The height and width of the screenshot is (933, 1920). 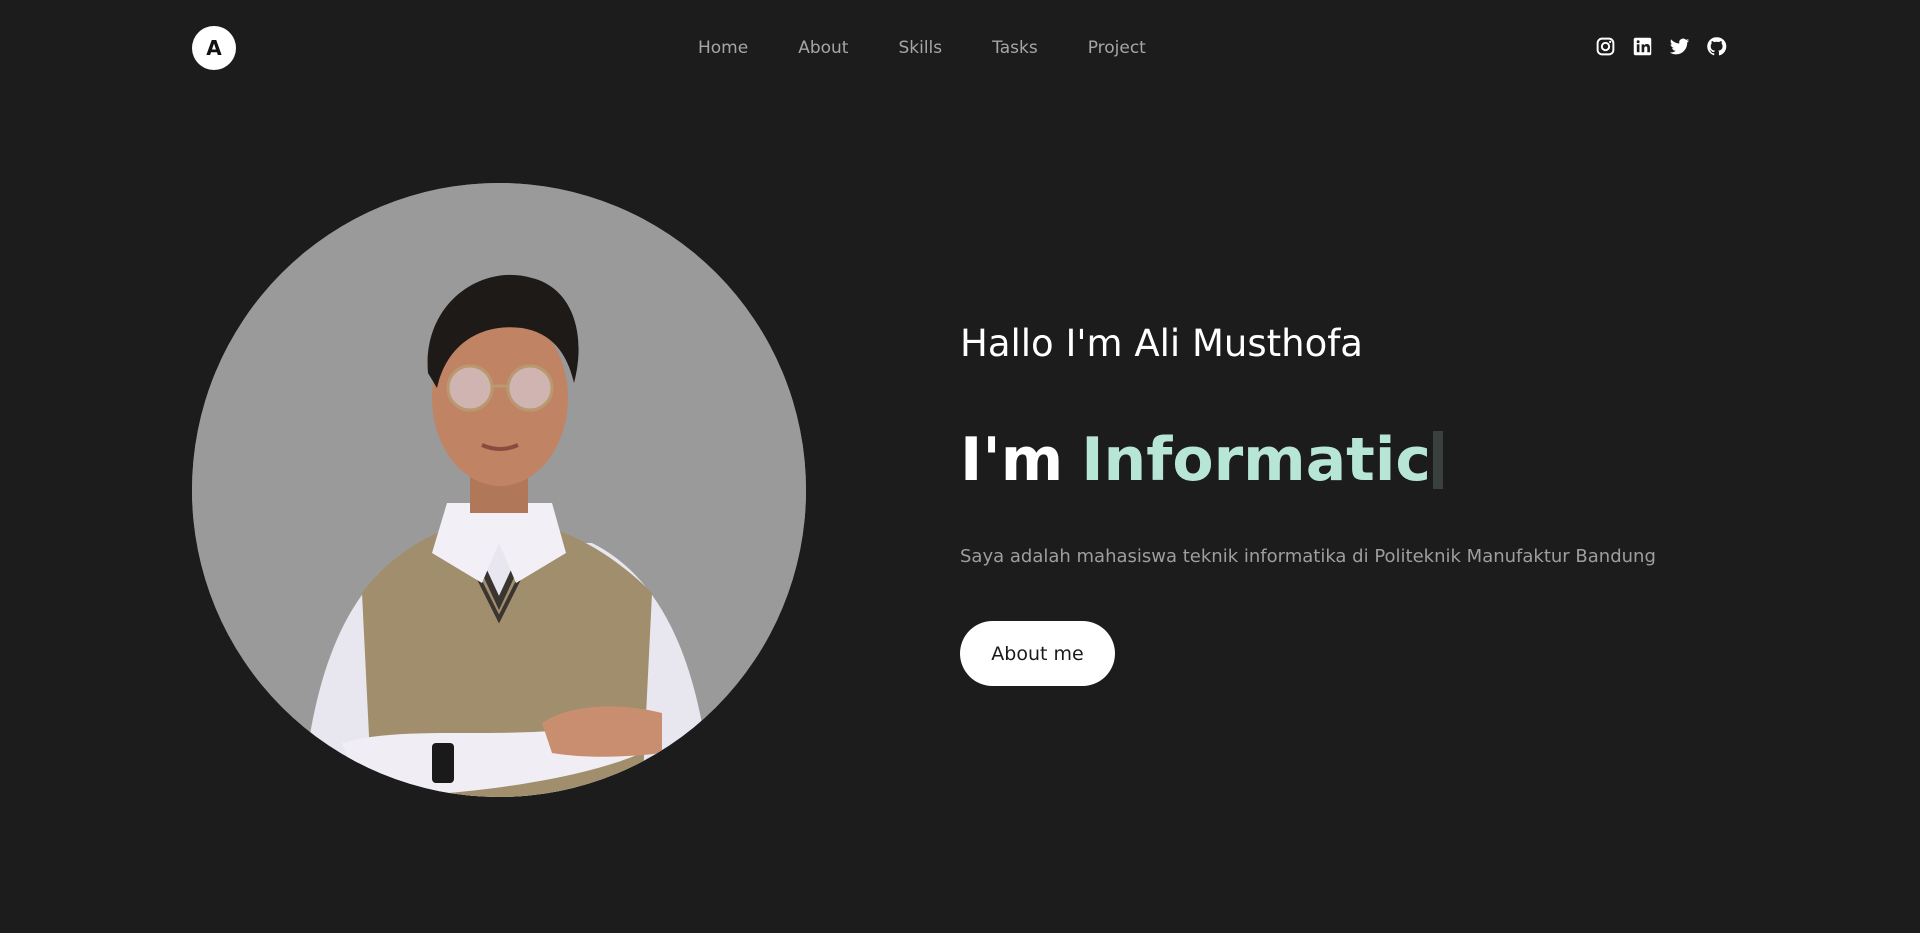 What do you see at coordinates (1661, 46) in the screenshot?
I see `social-links` at bounding box center [1661, 46].